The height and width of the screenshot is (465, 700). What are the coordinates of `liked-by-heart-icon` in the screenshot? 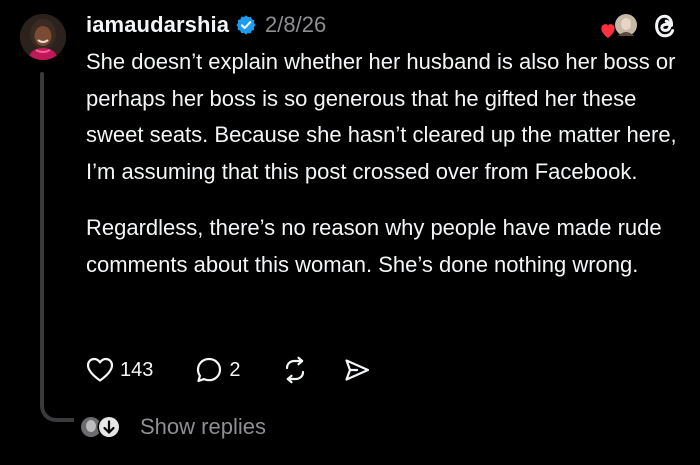 It's located at (619, 26).